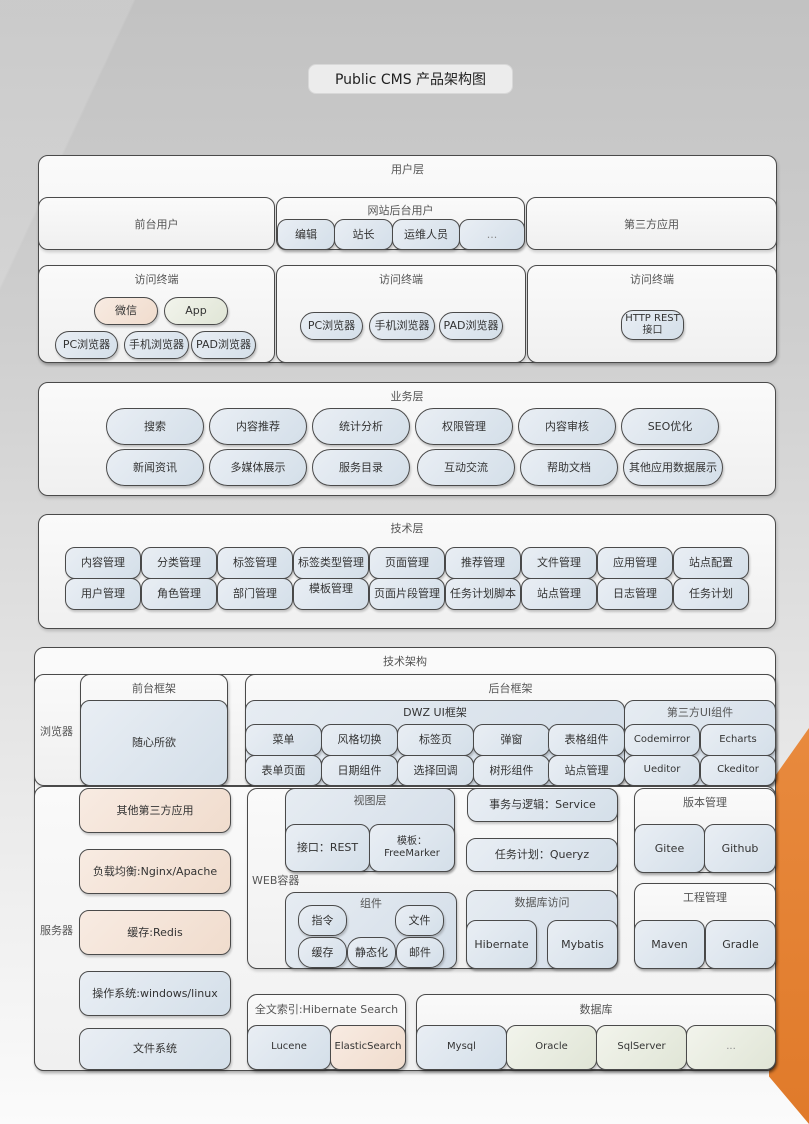 Image resolution: width=809 pixels, height=1124 pixels. Describe the element at coordinates (400, 210) in the screenshot. I see `backend-users-label: 网站后台用户` at that location.